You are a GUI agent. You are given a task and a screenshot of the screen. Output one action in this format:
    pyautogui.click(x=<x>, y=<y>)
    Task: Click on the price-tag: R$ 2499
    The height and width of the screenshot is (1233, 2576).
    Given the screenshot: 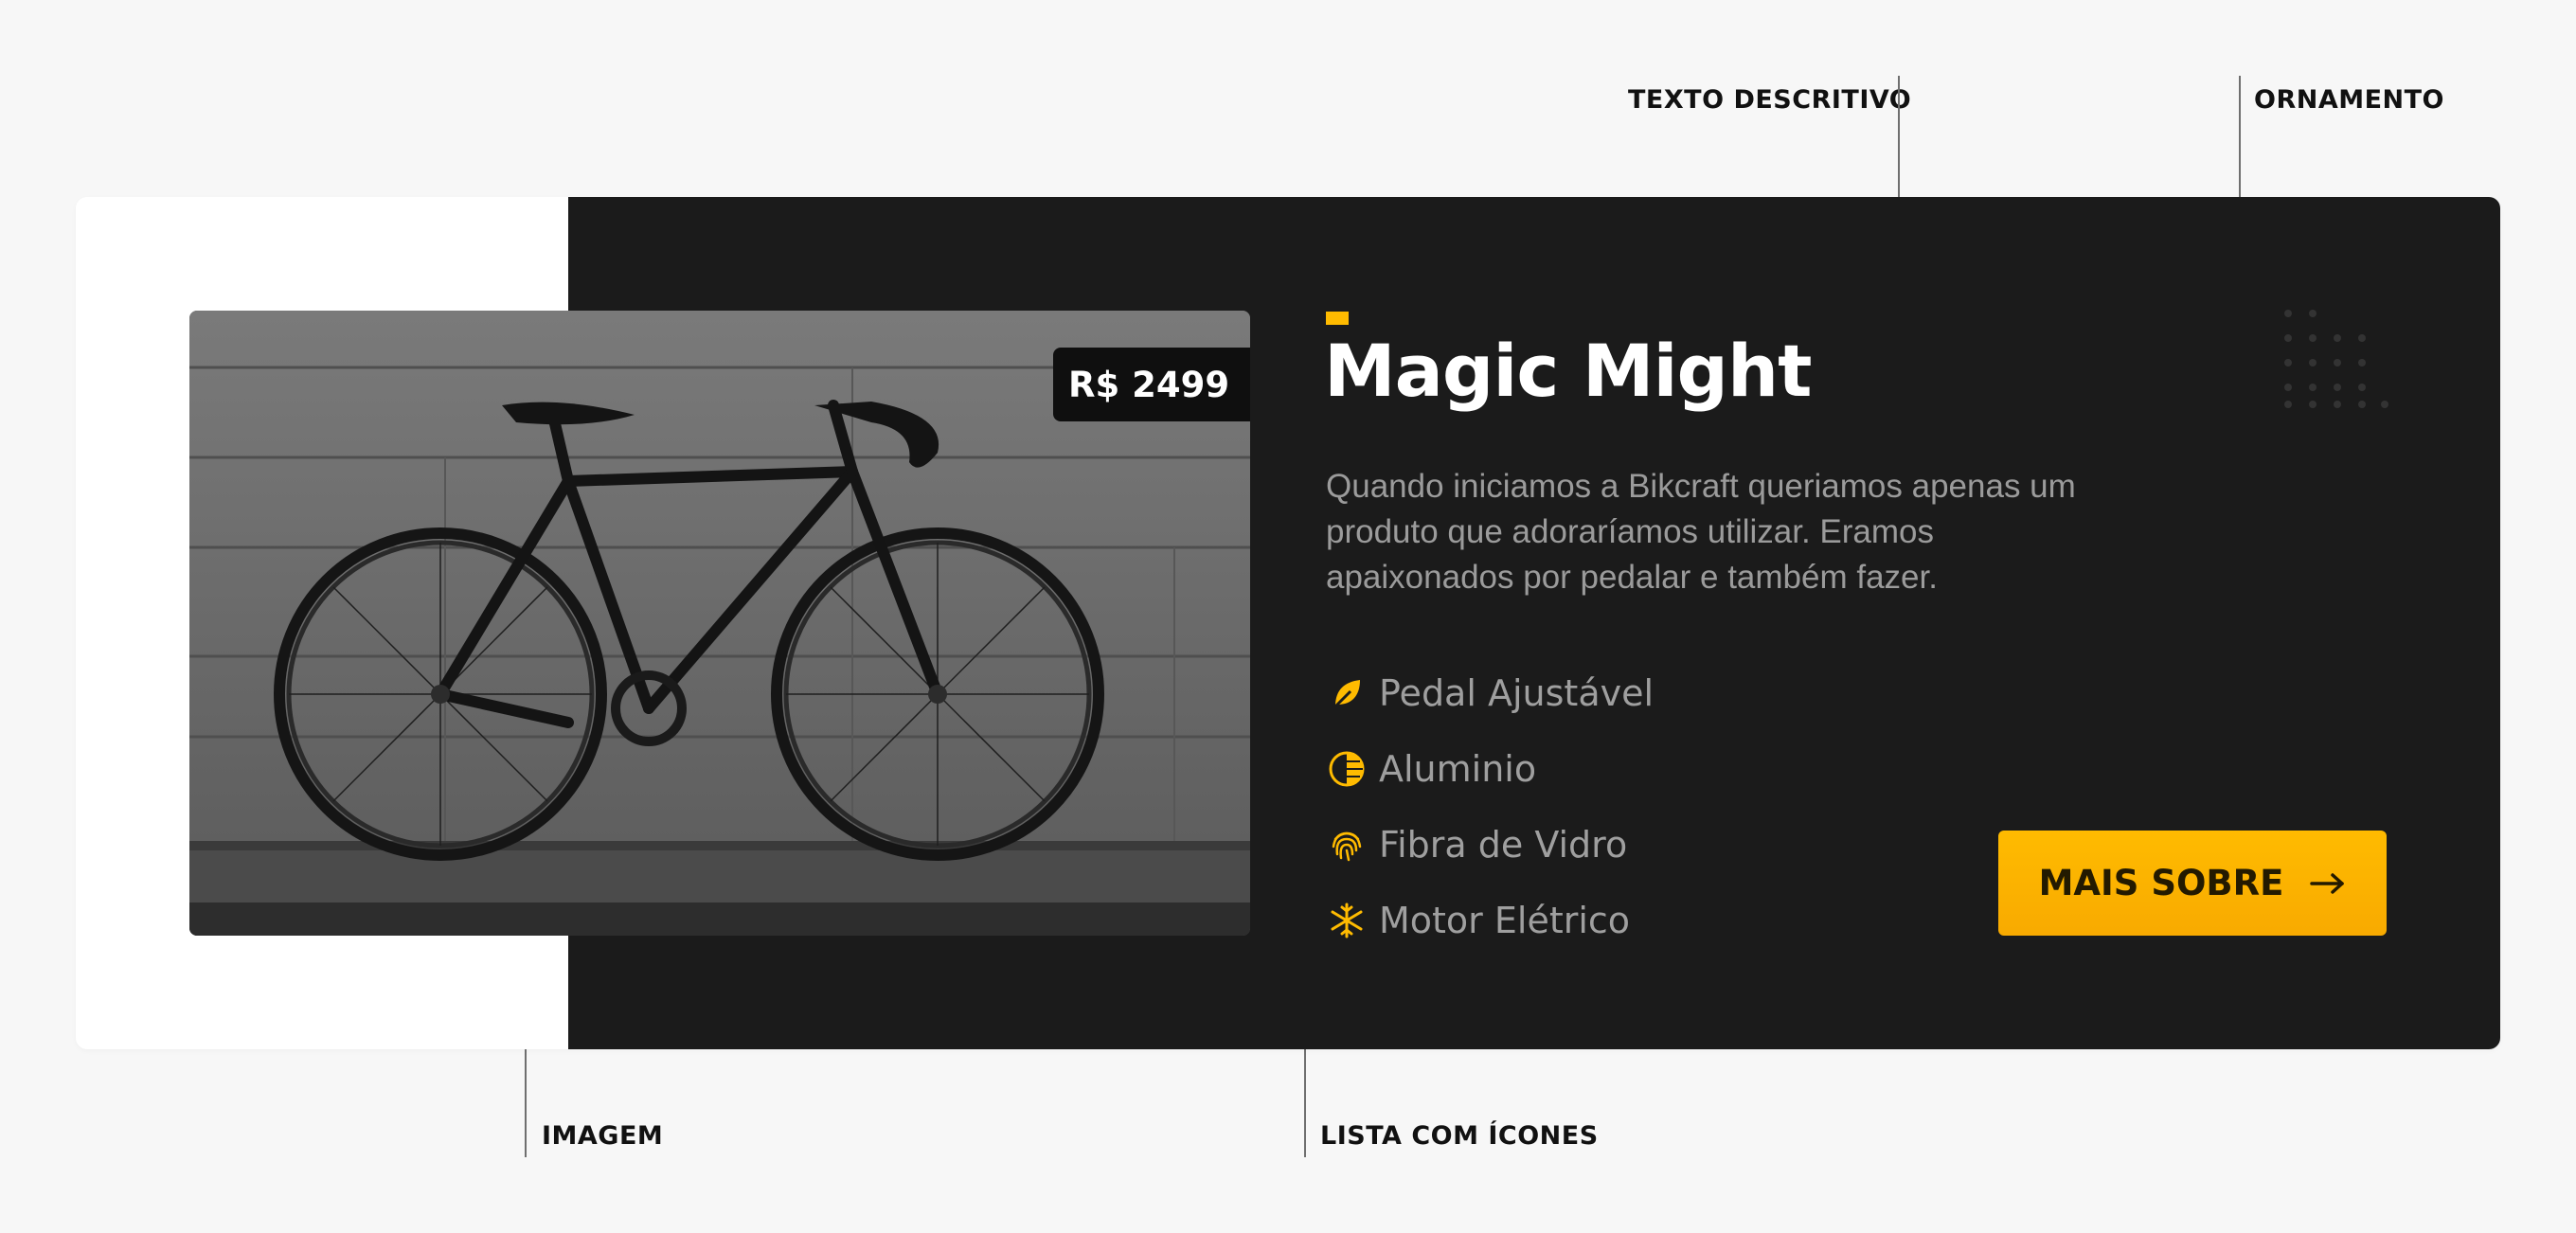 What is the action you would take?
    pyautogui.click(x=1151, y=384)
    